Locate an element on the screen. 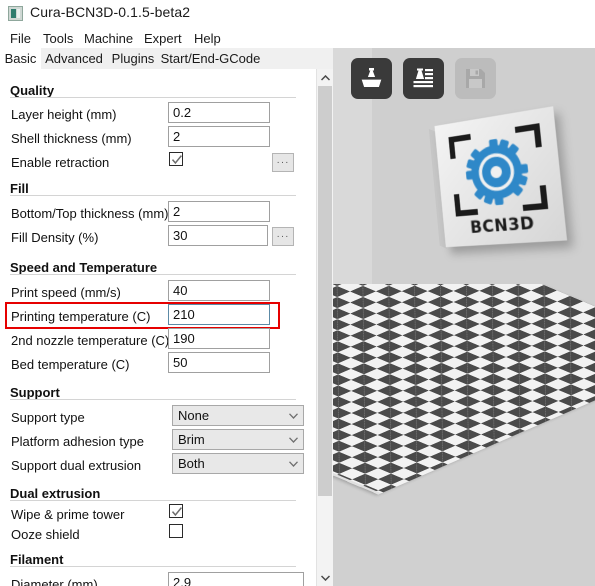  label-shell-thickness: Shell thickness (mm) is located at coordinates (71, 138).